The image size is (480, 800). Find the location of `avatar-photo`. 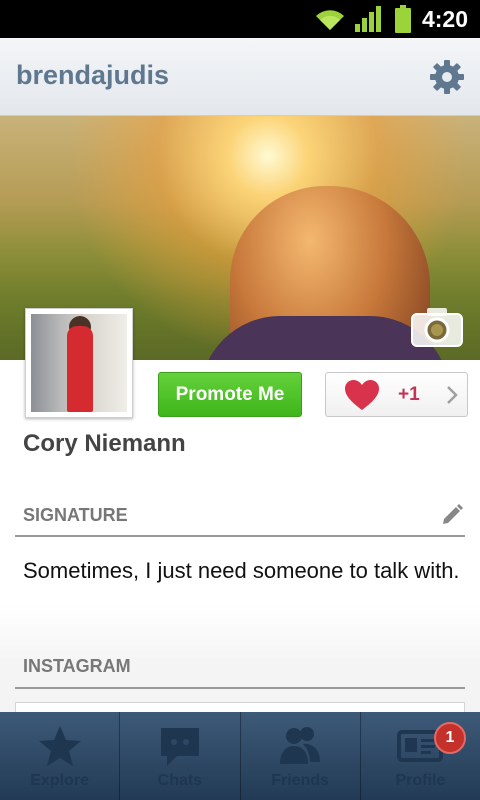

avatar-photo is located at coordinates (79, 363).